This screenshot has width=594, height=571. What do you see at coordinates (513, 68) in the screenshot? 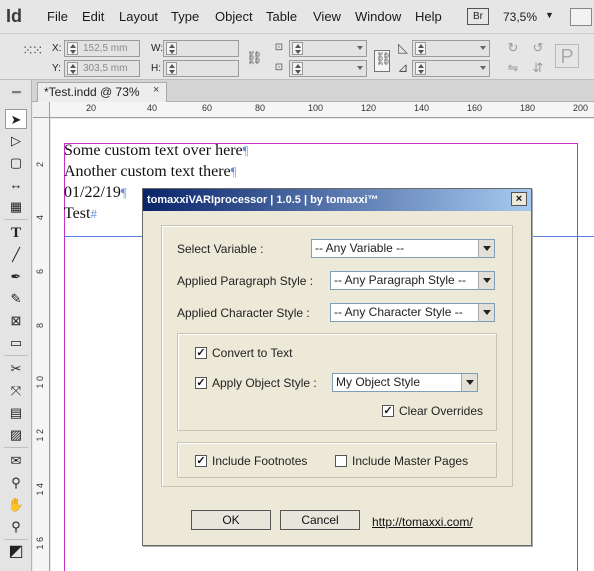
I see `flip-horizontal-icon: ⇋` at bounding box center [513, 68].